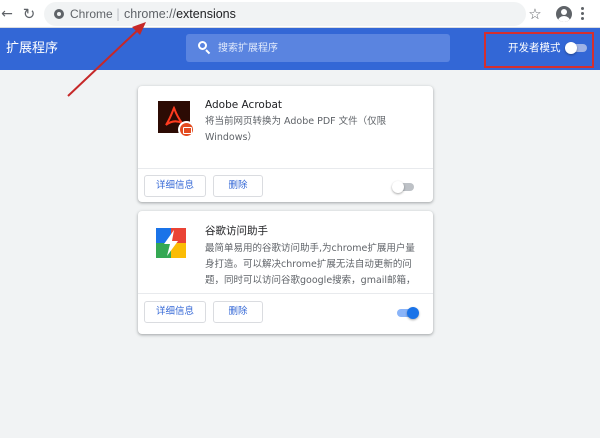  I want to click on address-bar: ← ↻ Chrome | chrome://extensions ☆, so click(300, 14).